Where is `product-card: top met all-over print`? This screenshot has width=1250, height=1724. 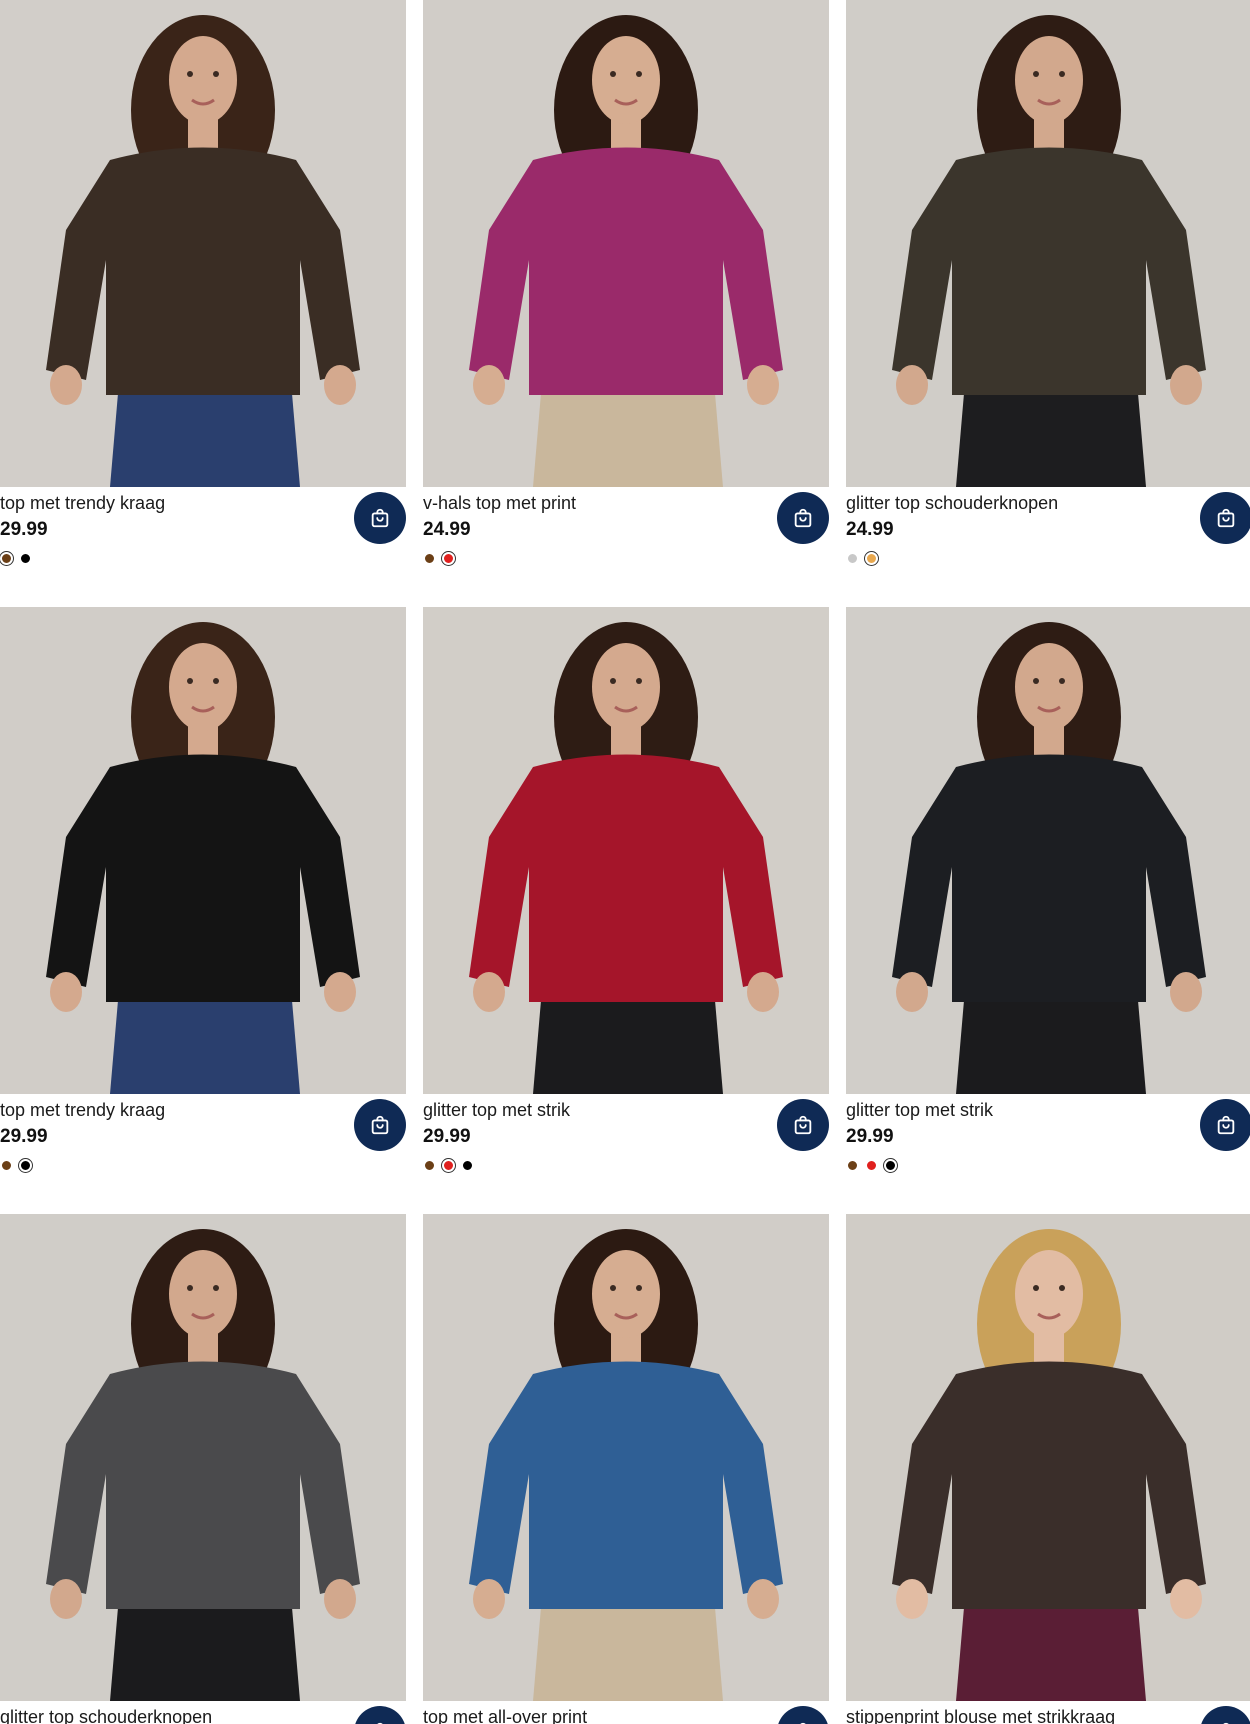 product-card: top met all-over print is located at coordinates (626, 1469).